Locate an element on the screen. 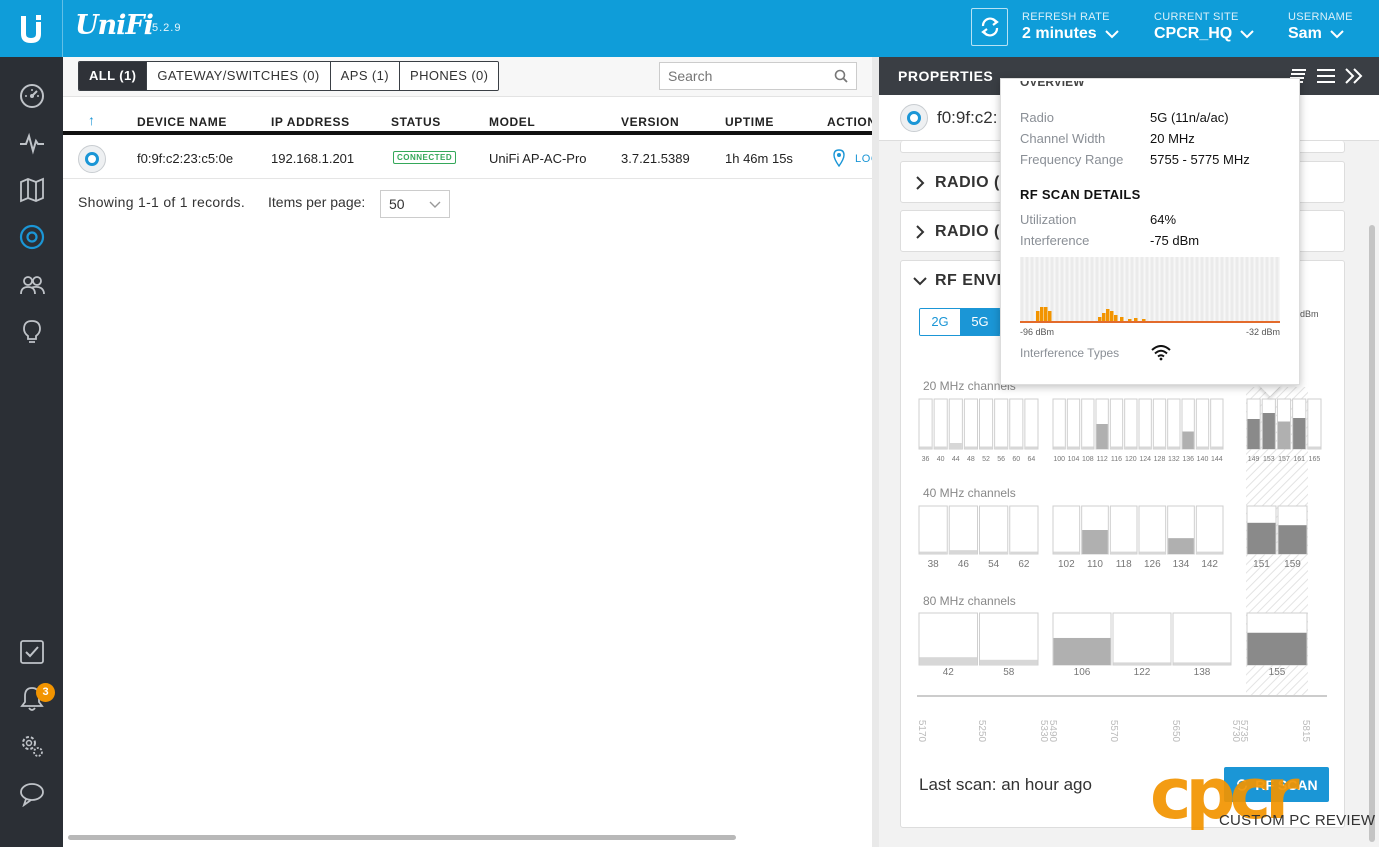 The width and height of the screenshot is (1379, 847). col-ip-address: IP ADDRESS is located at coordinates (310, 122).